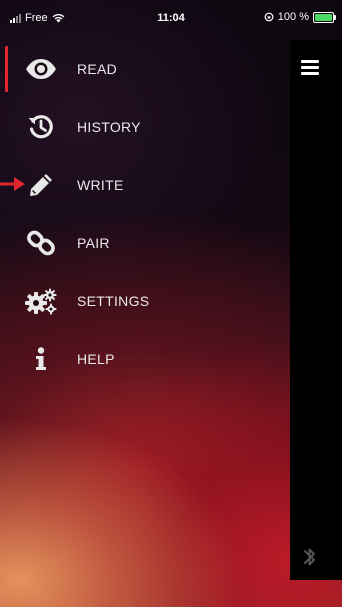  I want to click on main-panel, so click(316, 310).